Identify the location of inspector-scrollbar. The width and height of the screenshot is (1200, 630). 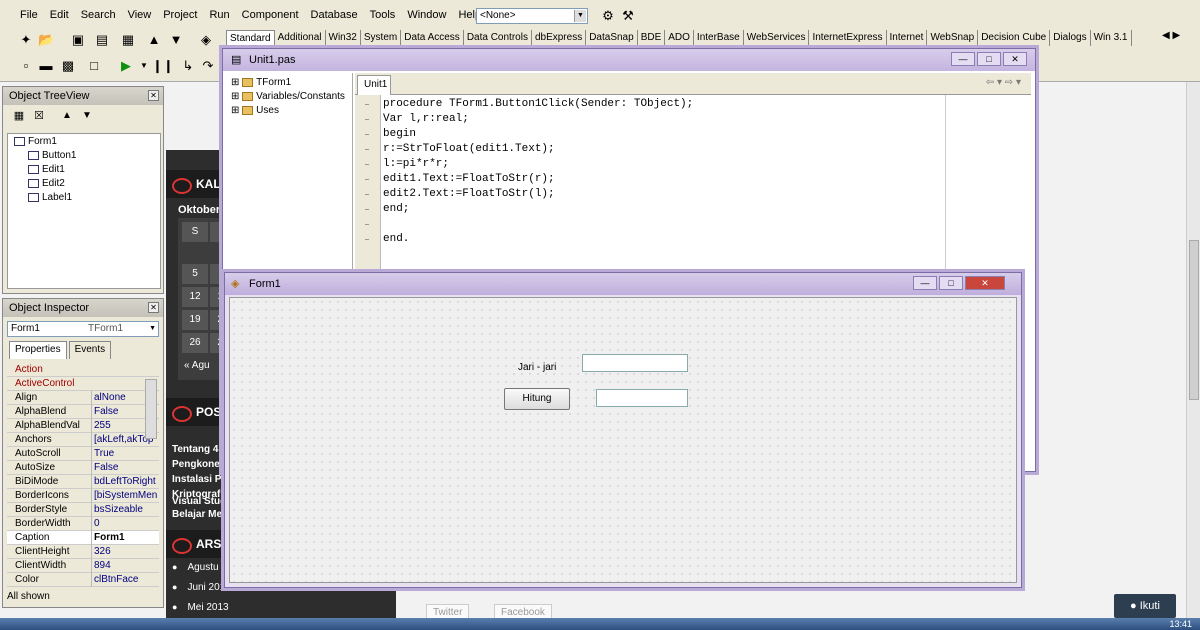
(151, 409).